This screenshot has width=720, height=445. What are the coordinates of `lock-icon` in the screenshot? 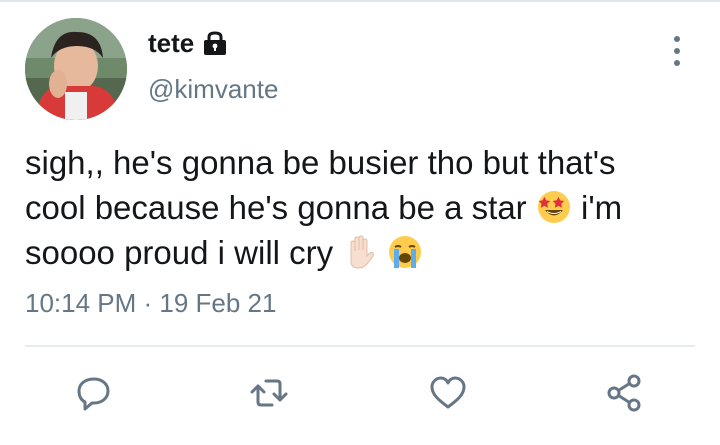 It's located at (215, 43).